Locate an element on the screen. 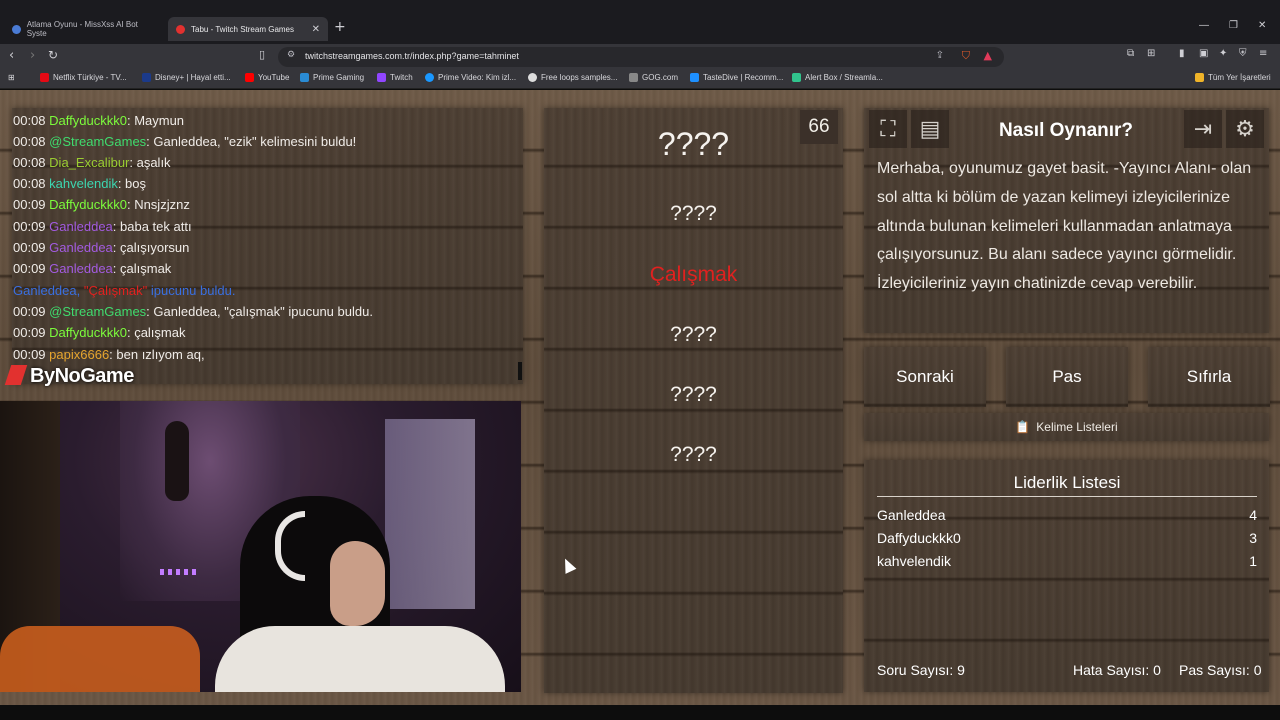 The height and width of the screenshot is (720, 1280). tab-label: Atlama Oyunu - MissXss AI Bot Syste is located at coordinates (82, 29).